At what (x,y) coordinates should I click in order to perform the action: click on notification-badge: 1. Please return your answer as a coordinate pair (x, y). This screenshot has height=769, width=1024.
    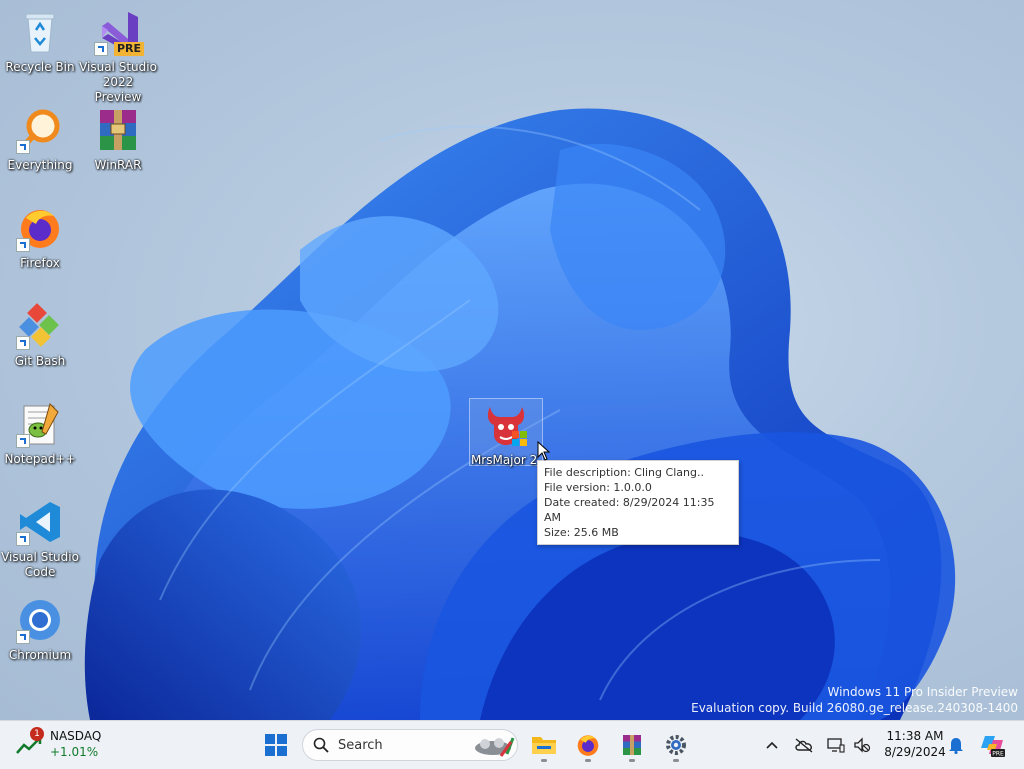
    Looking at the image, I should click on (37, 734).